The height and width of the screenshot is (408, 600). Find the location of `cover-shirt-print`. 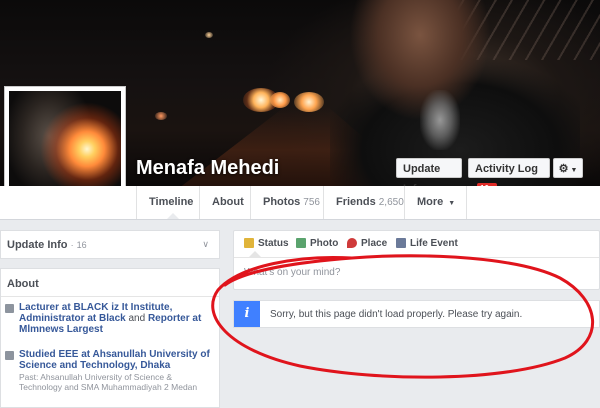

cover-shirt-print is located at coordinates (440, 120).